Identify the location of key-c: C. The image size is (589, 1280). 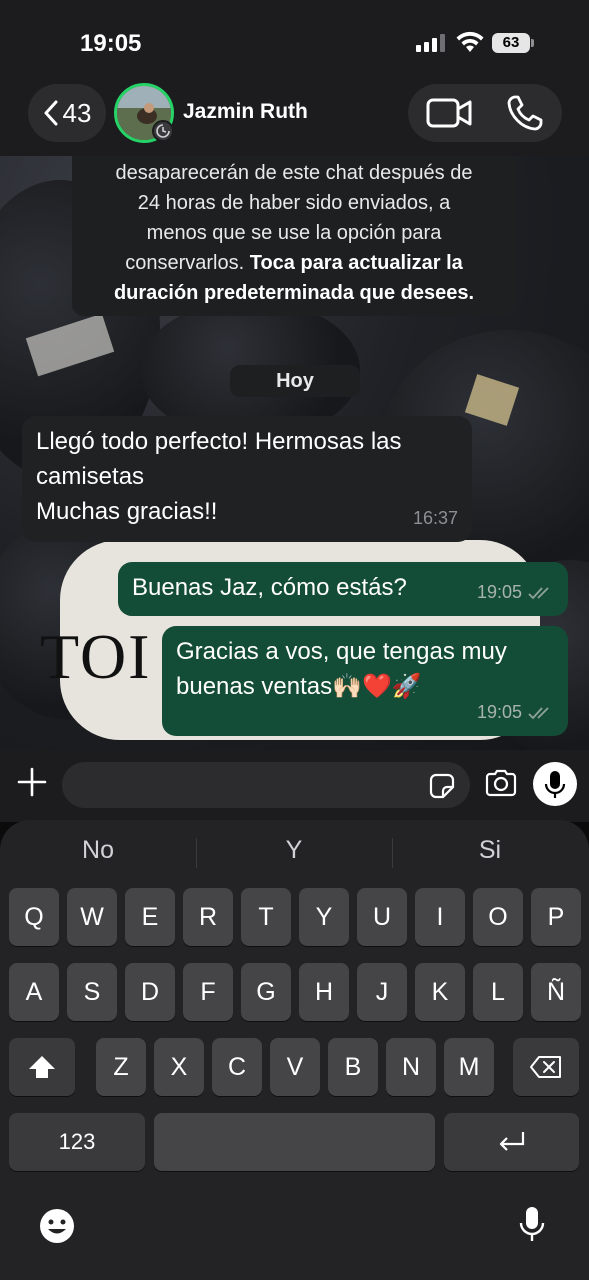
(237, 1067).